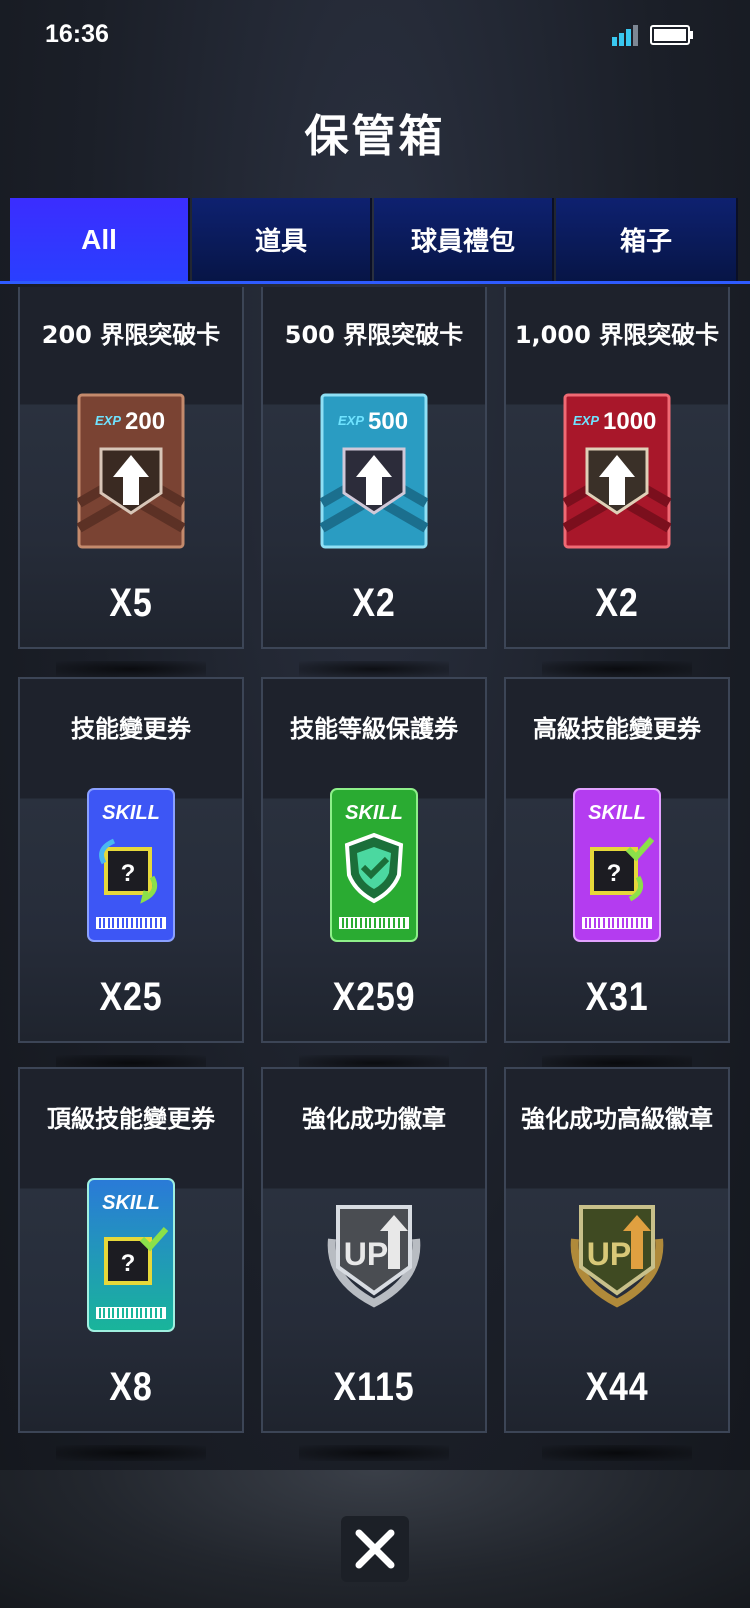 The height and width of the screenshot is (1608, 750). Describe the element at coordinates (131, 1119) in the screenshot. I see `item-name: 頂級技能變更券` at that location.